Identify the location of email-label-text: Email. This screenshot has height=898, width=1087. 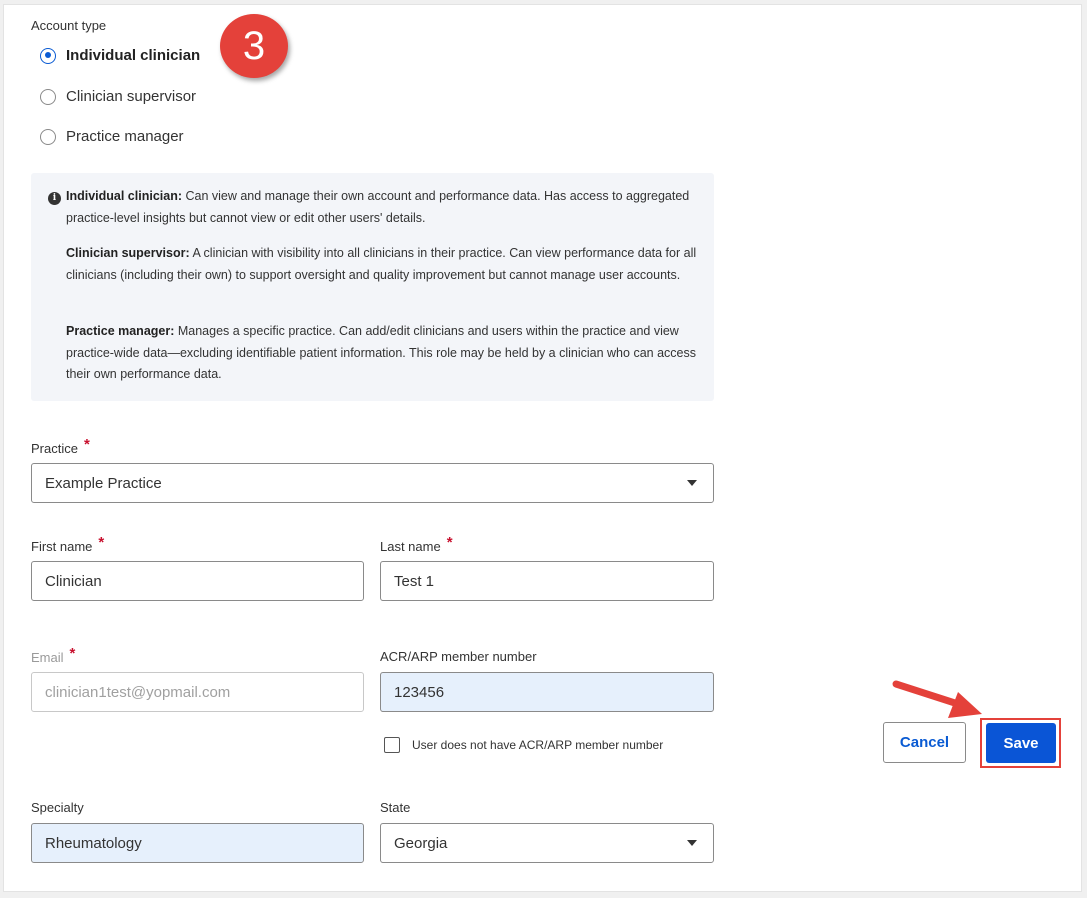
(47, 657).